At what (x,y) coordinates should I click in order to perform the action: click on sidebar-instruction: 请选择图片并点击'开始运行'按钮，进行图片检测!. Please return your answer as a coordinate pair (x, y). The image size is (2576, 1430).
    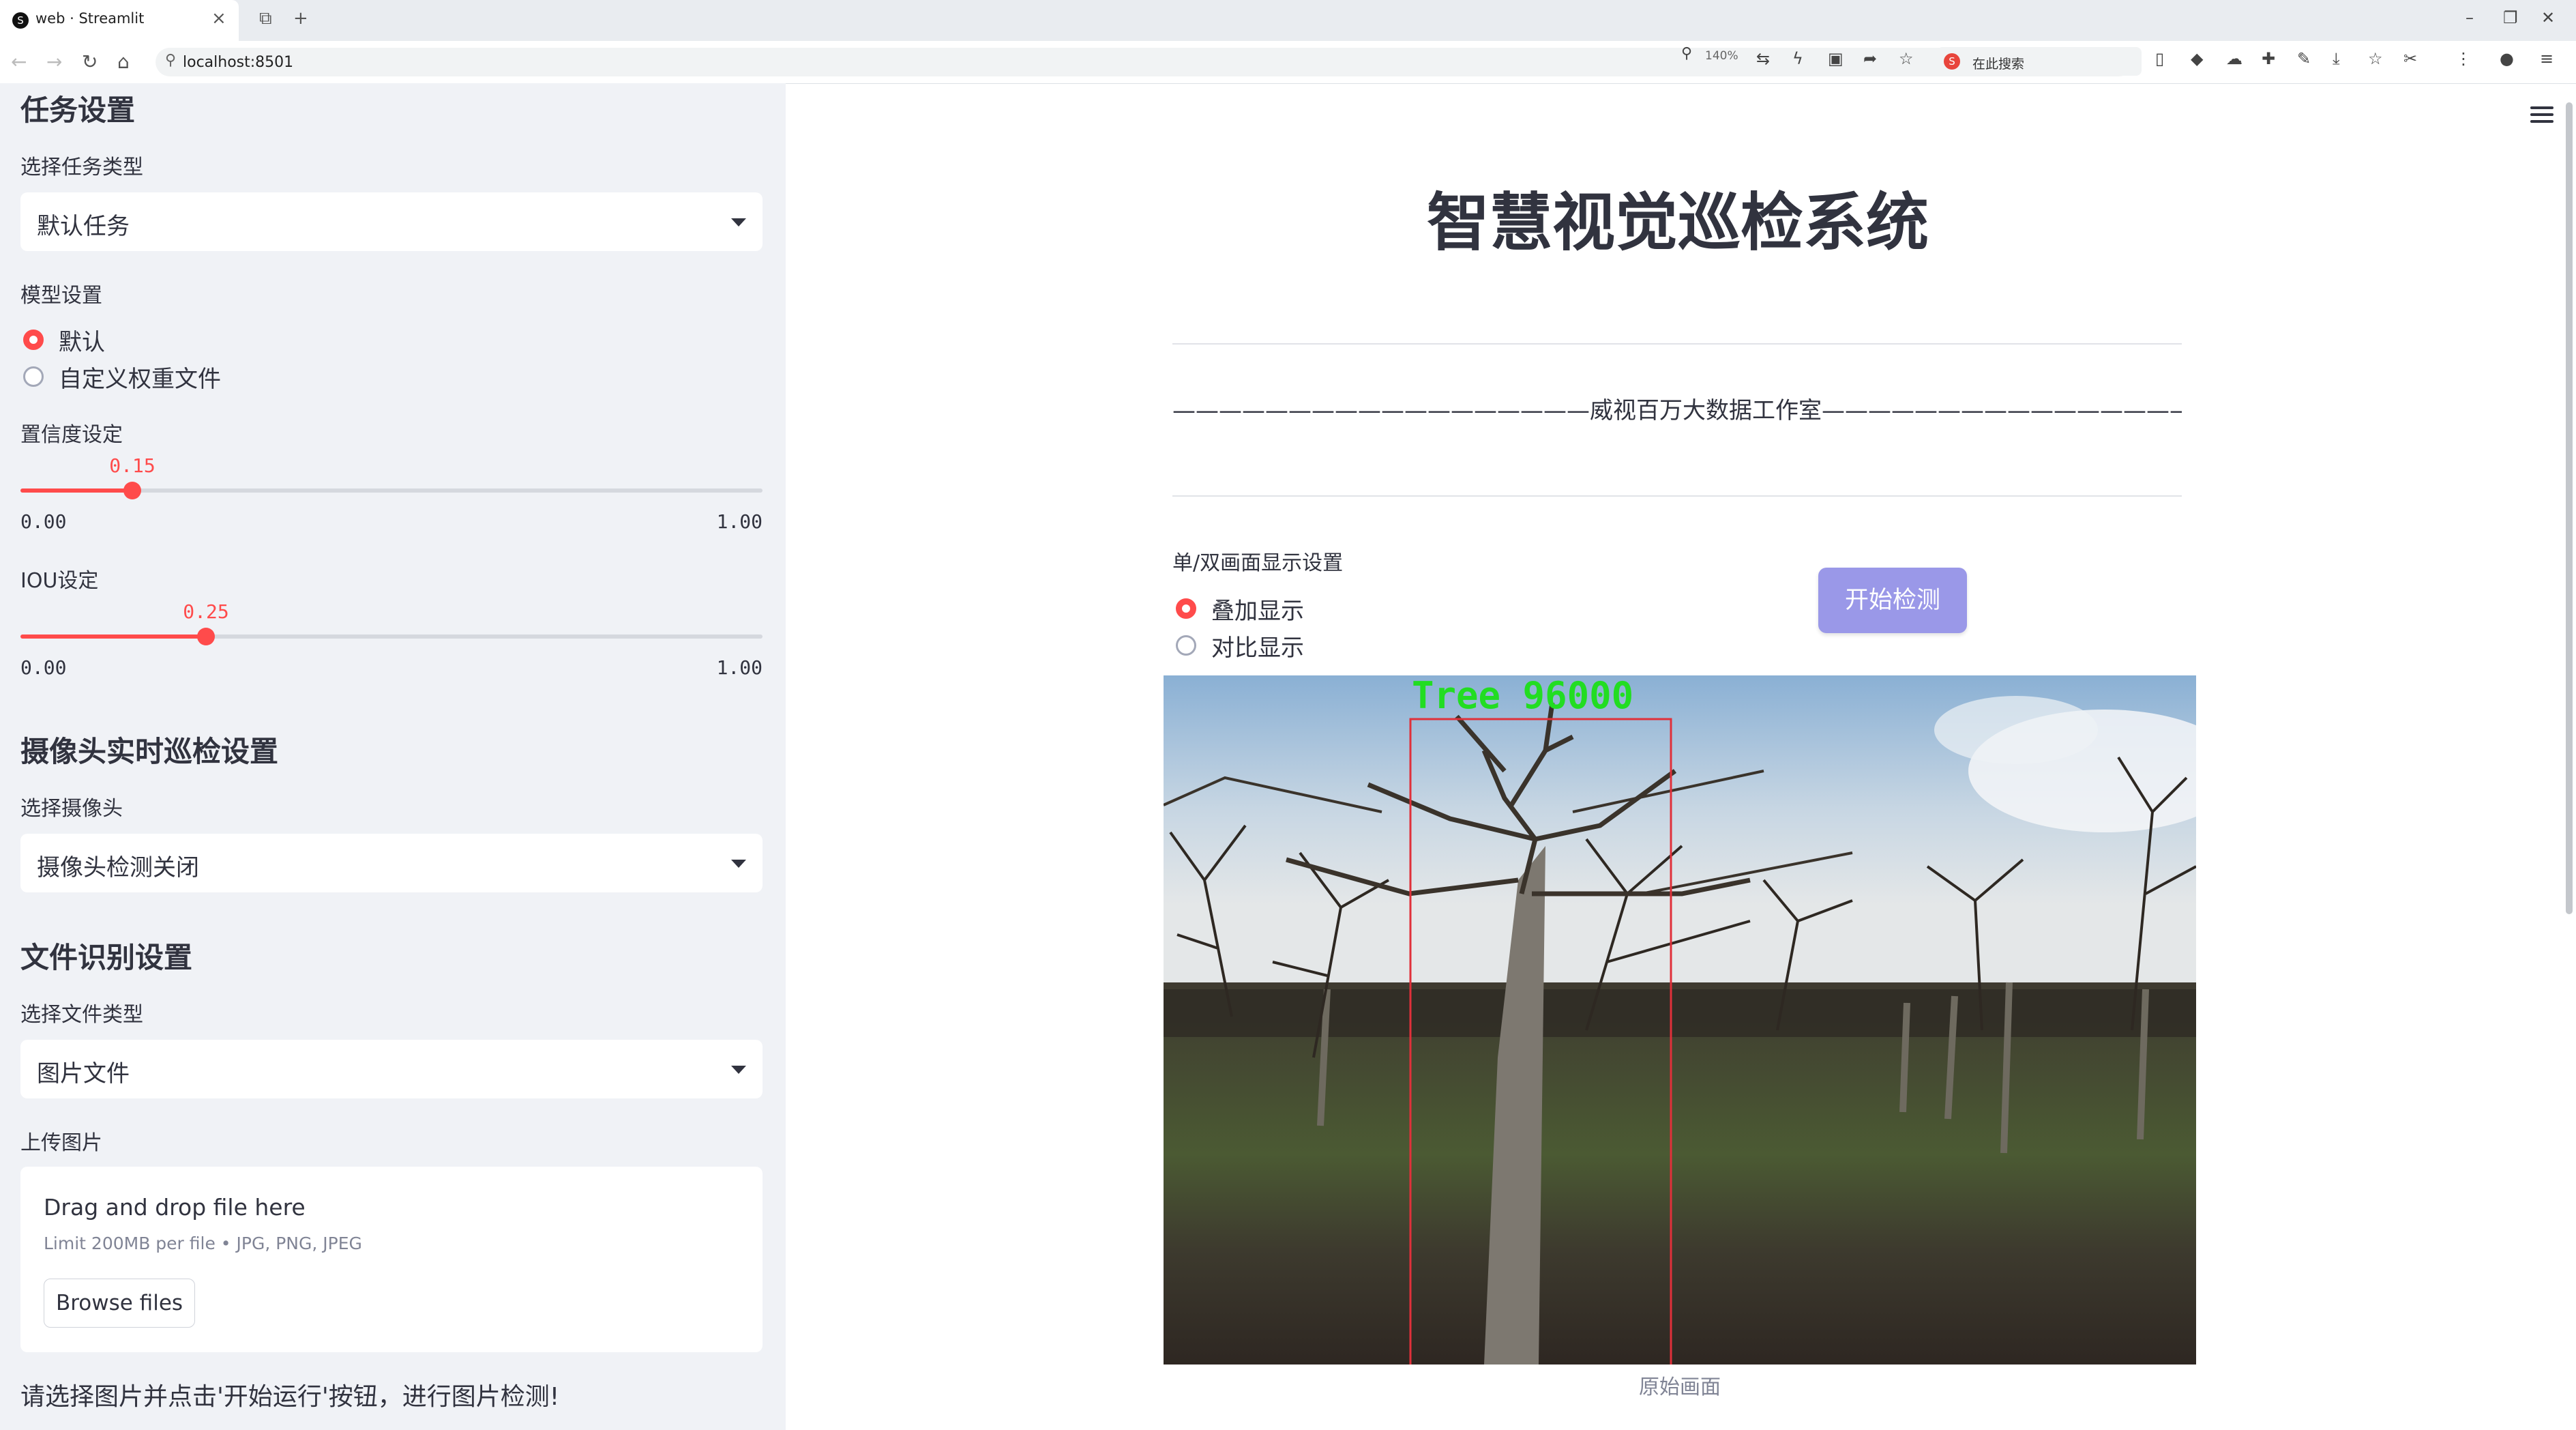
    Looking at the image, I should click on (290, 1397).